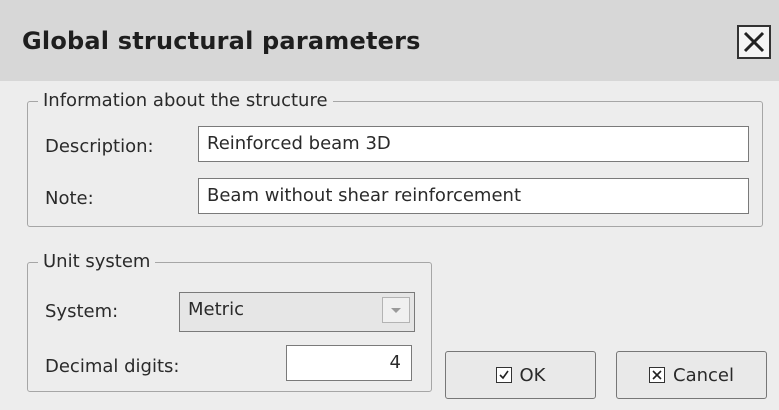 This screenshot has height=410, width=779. Describe the element at coordinates (97, 262) in the screenshot. I see `unit-group-legend: Unit system` at that location.